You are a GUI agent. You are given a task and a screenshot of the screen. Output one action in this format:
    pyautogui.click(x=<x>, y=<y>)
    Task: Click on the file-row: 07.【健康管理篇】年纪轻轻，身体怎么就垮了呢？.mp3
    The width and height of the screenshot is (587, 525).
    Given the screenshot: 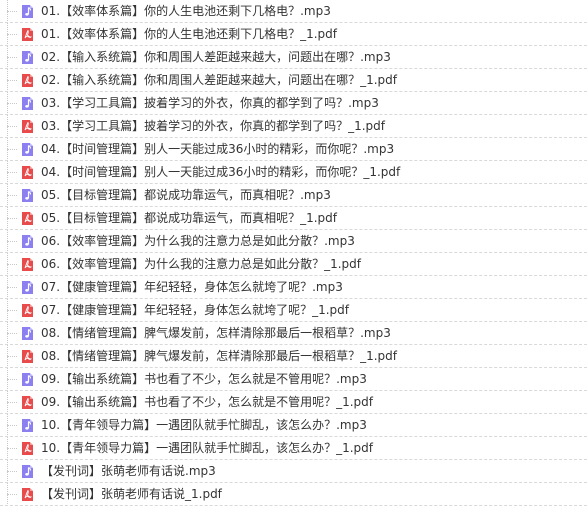 What is the action you would take?
    pyautogui.click(x=293, y=287)
    